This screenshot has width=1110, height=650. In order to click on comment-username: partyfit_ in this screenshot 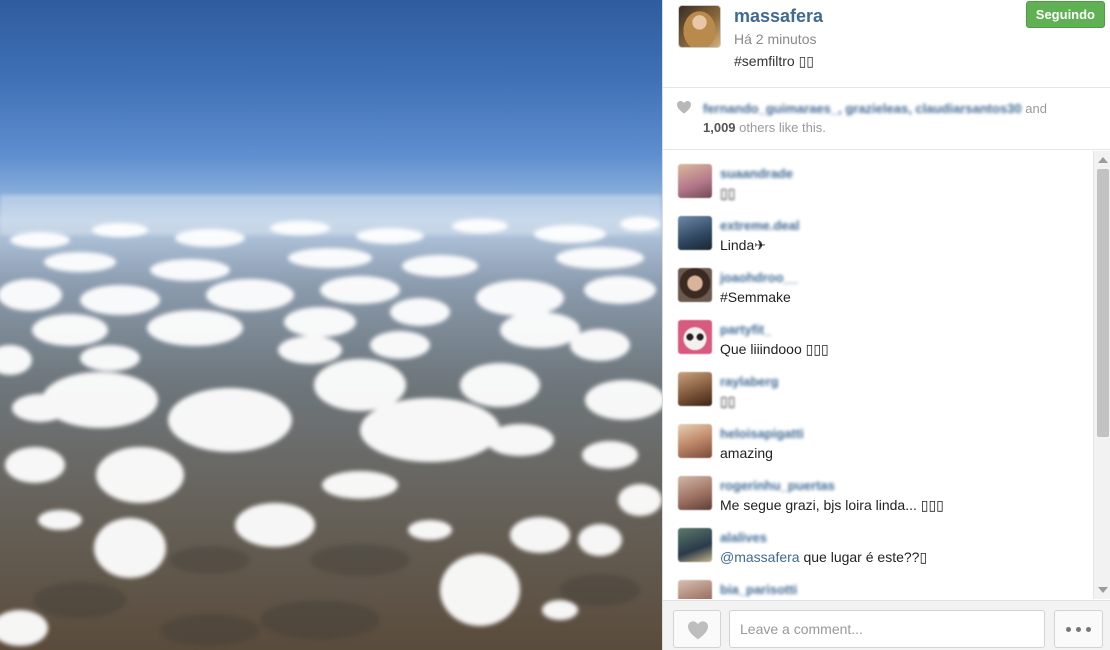, I will do `click(745, 329)`.